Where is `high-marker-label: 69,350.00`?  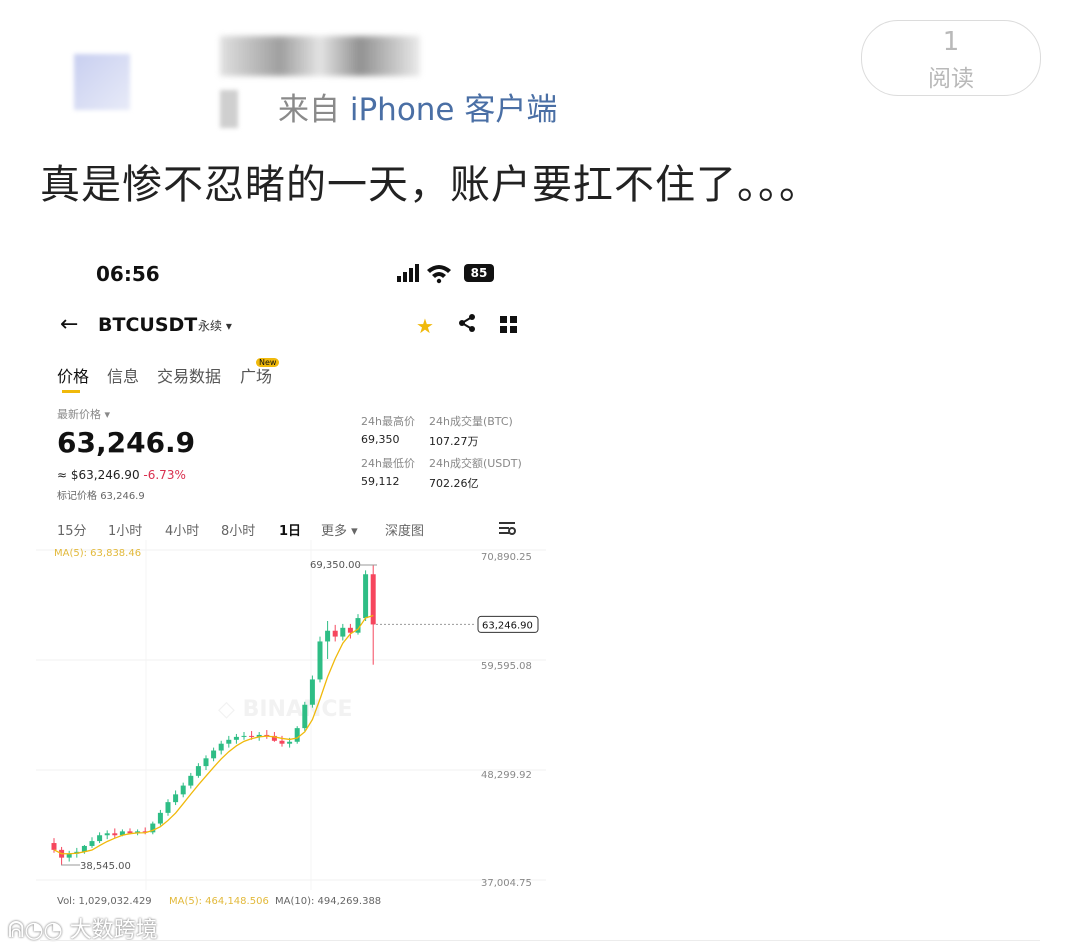
high-marker-label: 69,350.00 is located at coordinates (335, 565).